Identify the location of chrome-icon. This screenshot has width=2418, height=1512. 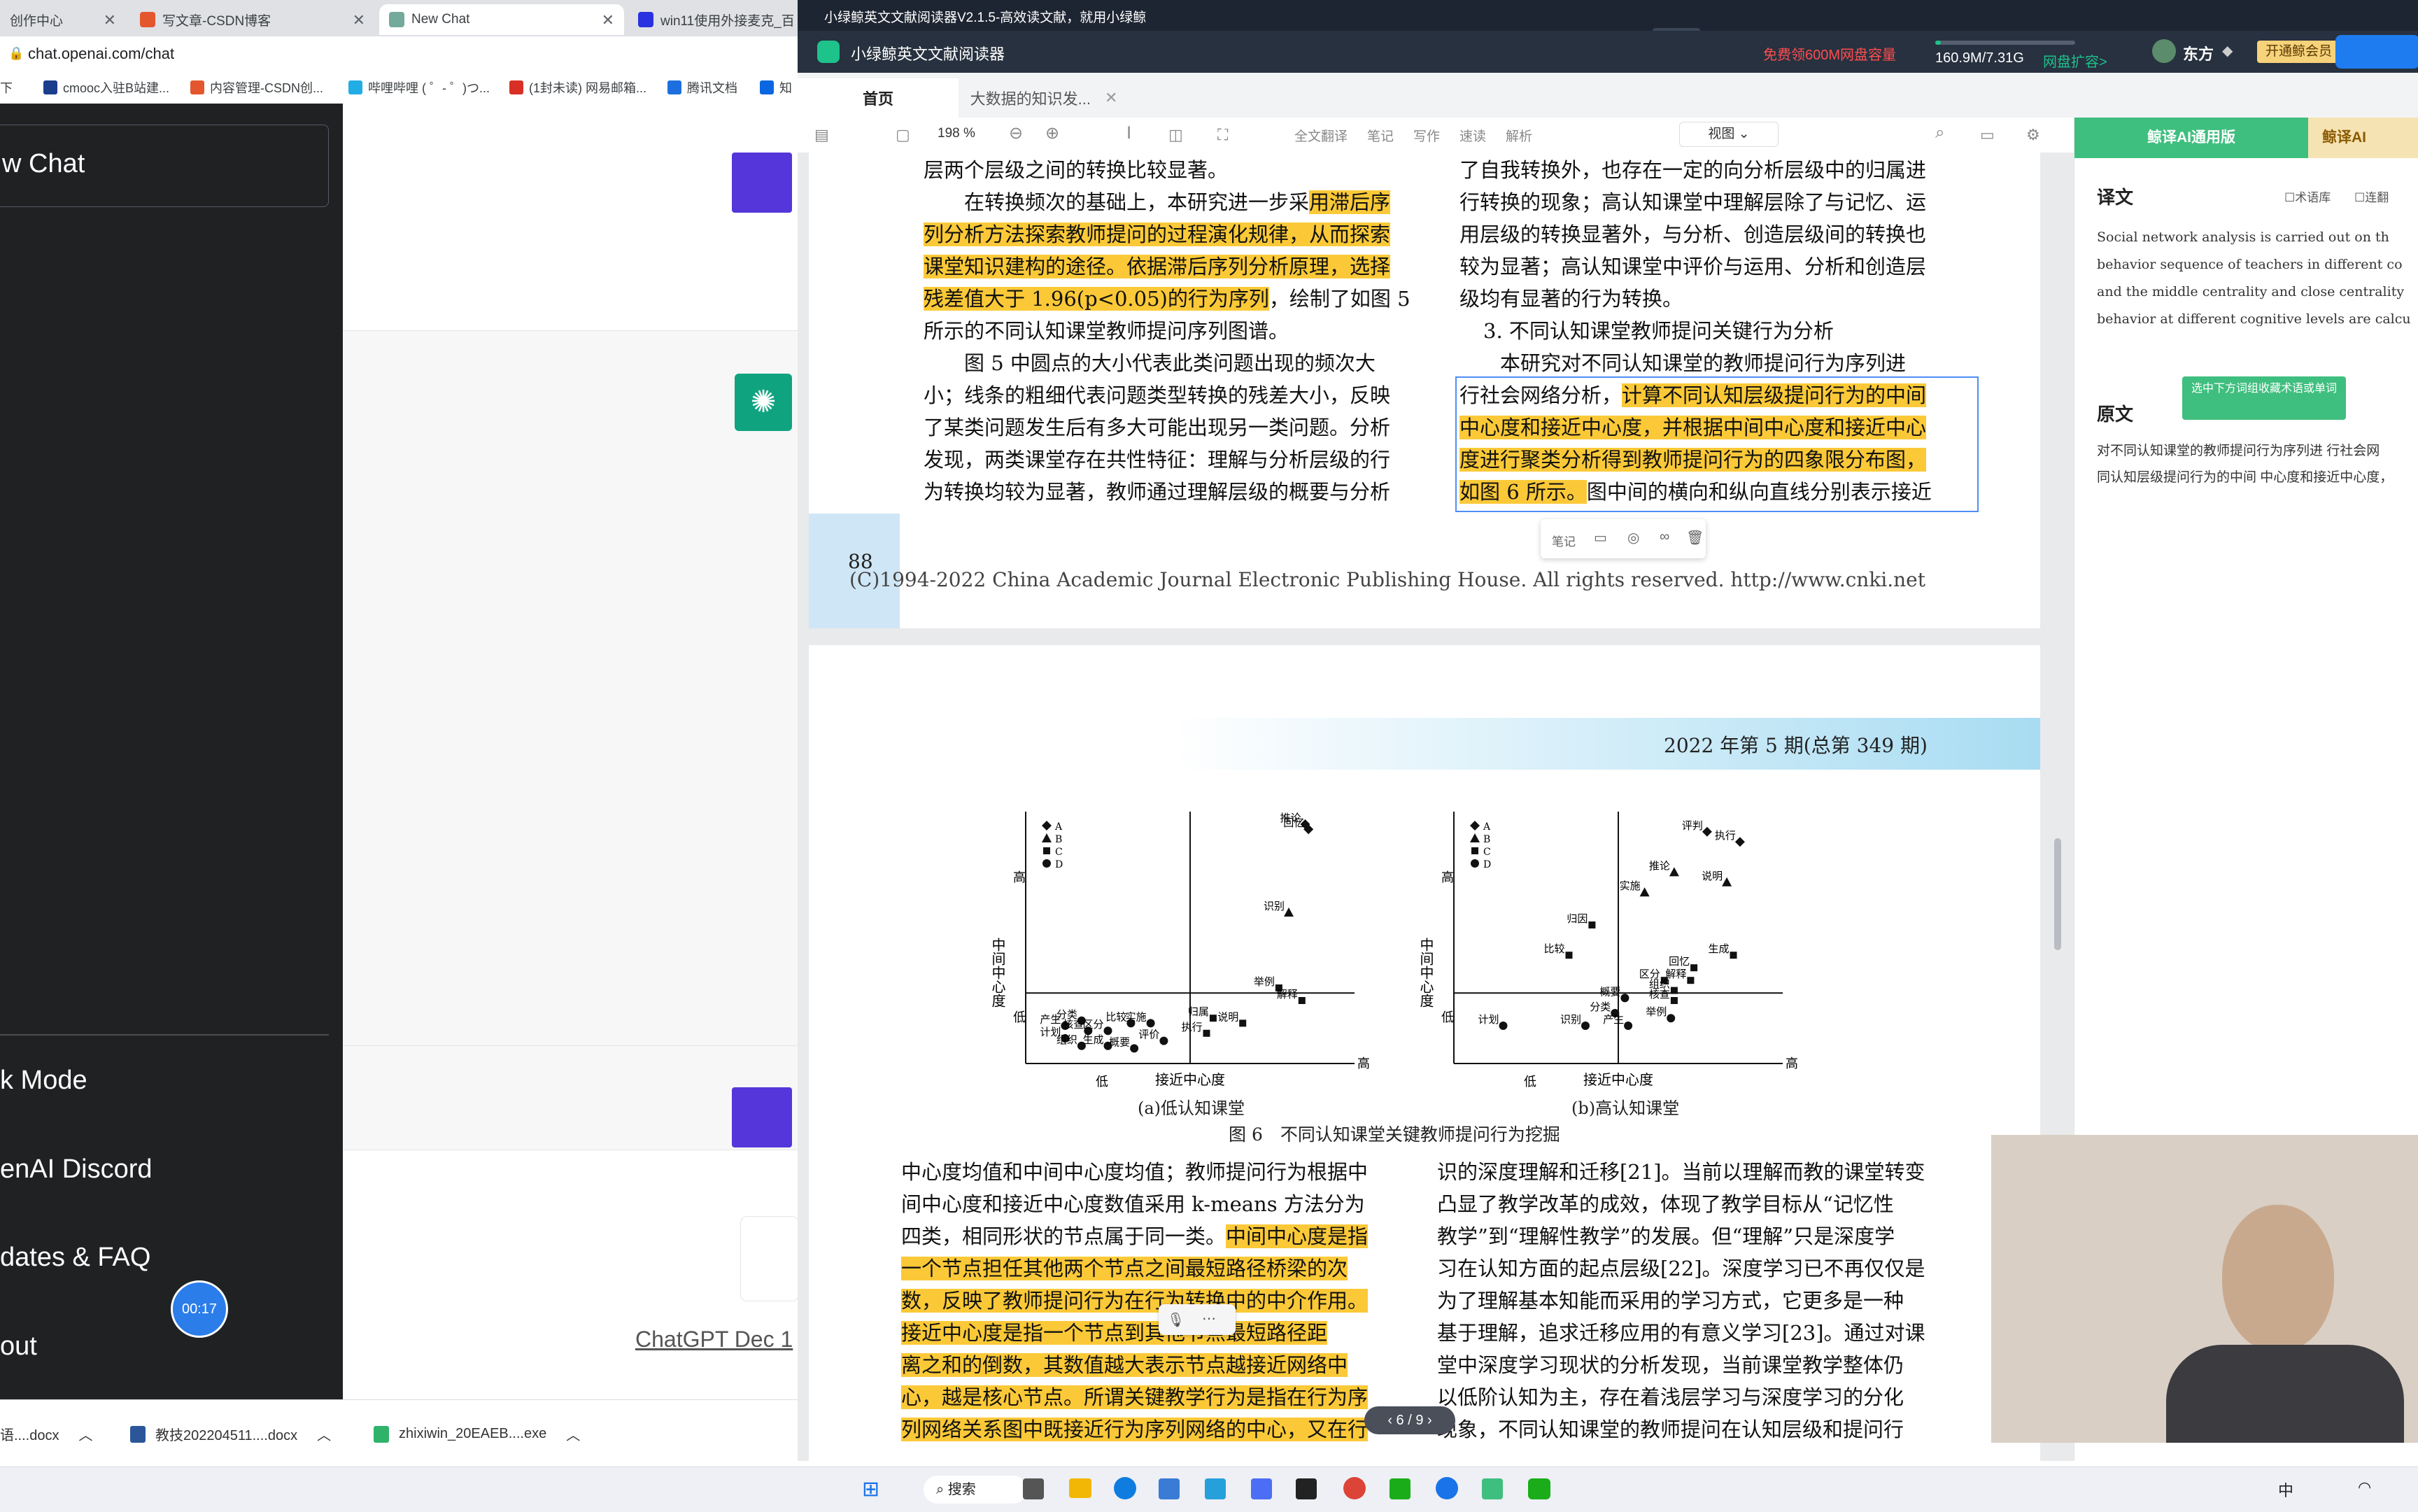
(1354, 1488).